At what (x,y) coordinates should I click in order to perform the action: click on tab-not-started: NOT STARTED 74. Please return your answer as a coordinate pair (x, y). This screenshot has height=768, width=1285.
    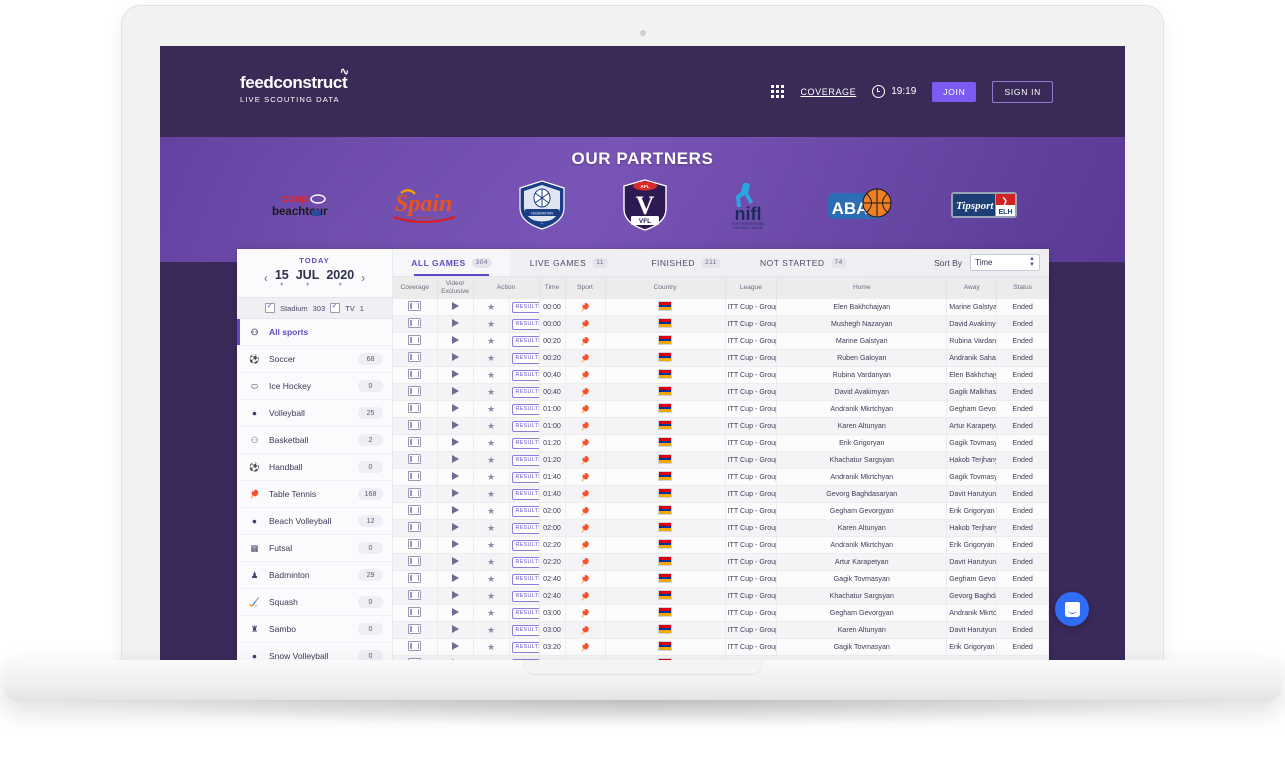
    Looking at the image, I should click on (803, 262).